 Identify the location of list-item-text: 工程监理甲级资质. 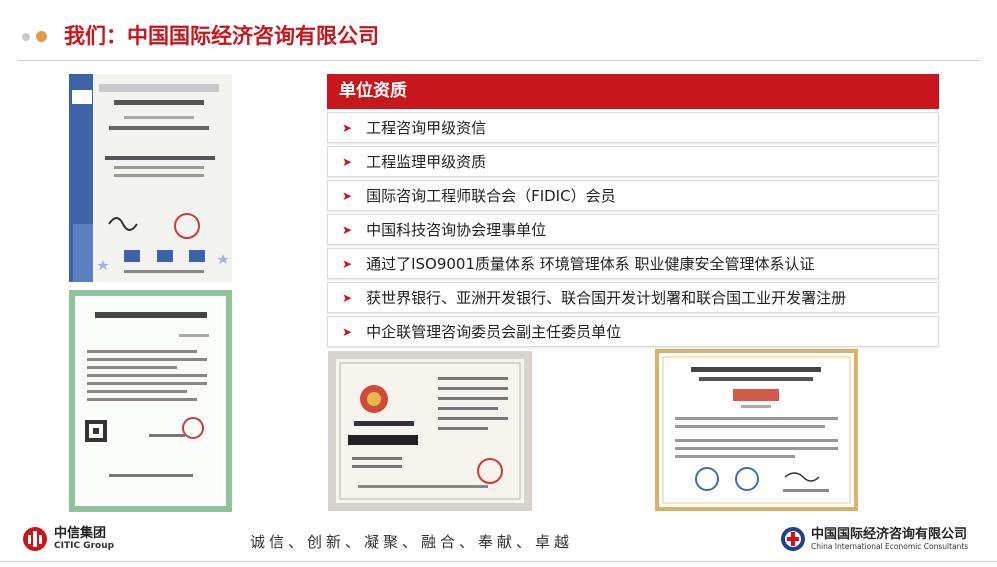
(426, 162).